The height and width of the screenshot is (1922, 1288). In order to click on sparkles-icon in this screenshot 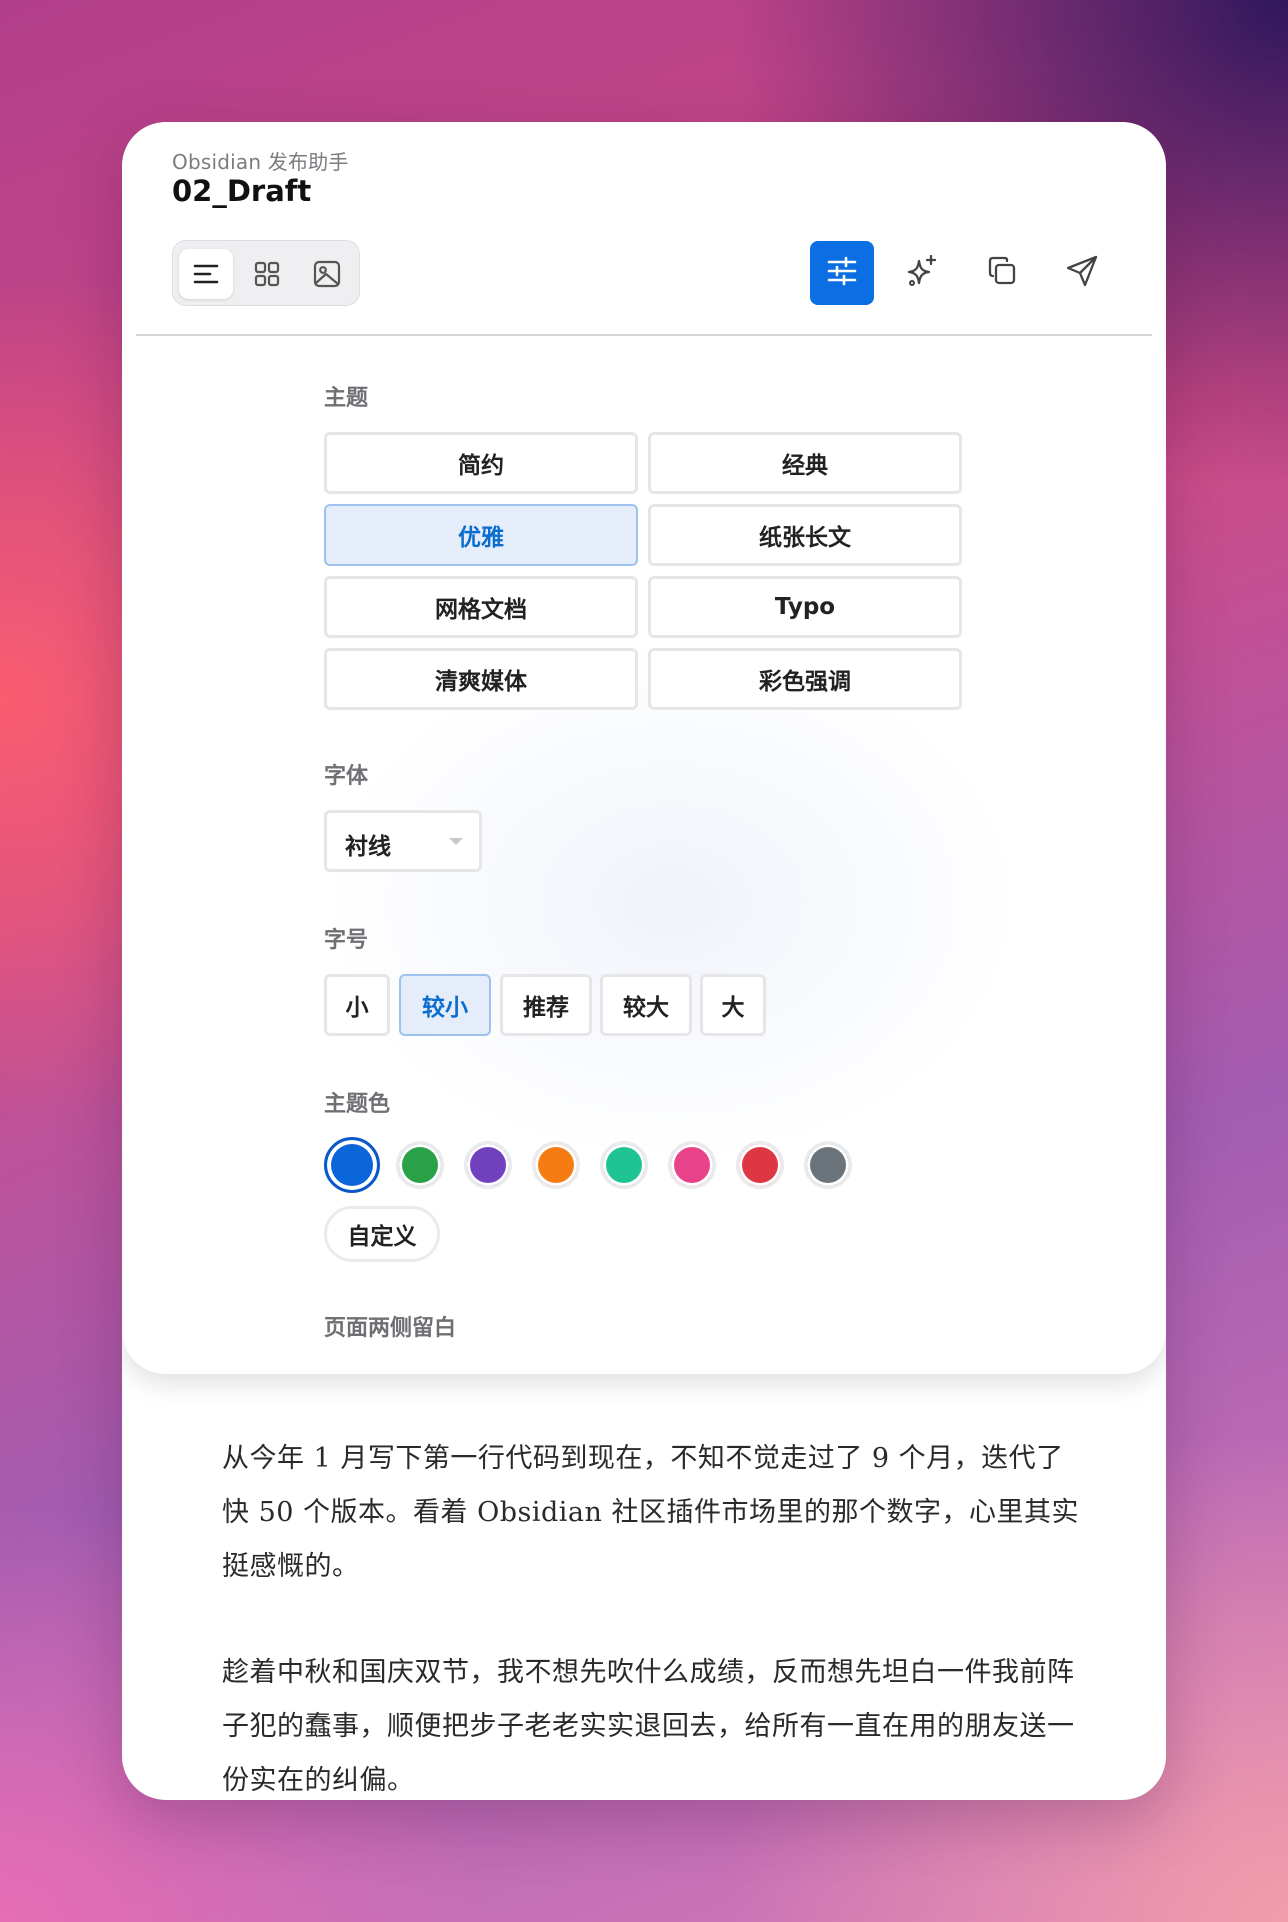, I will do `click(922, 273)`.